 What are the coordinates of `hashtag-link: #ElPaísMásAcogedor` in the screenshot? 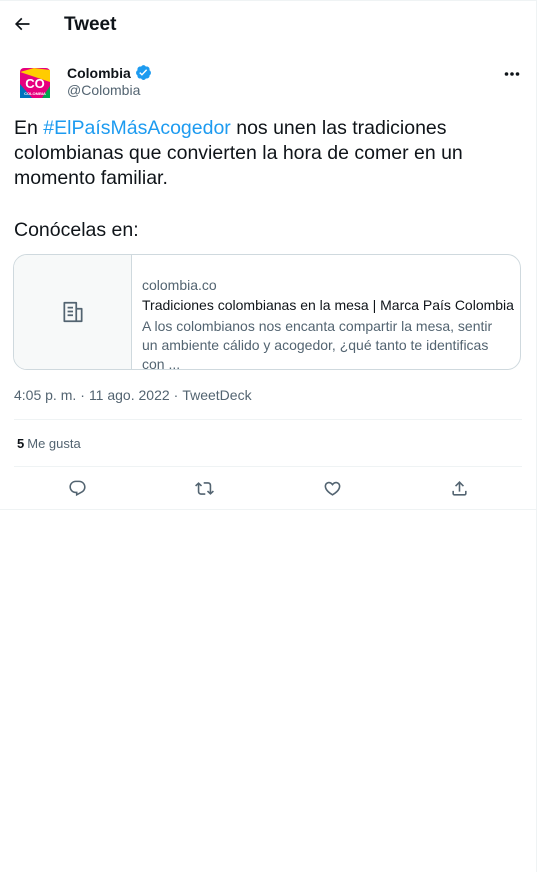 It's located at (137, 128).